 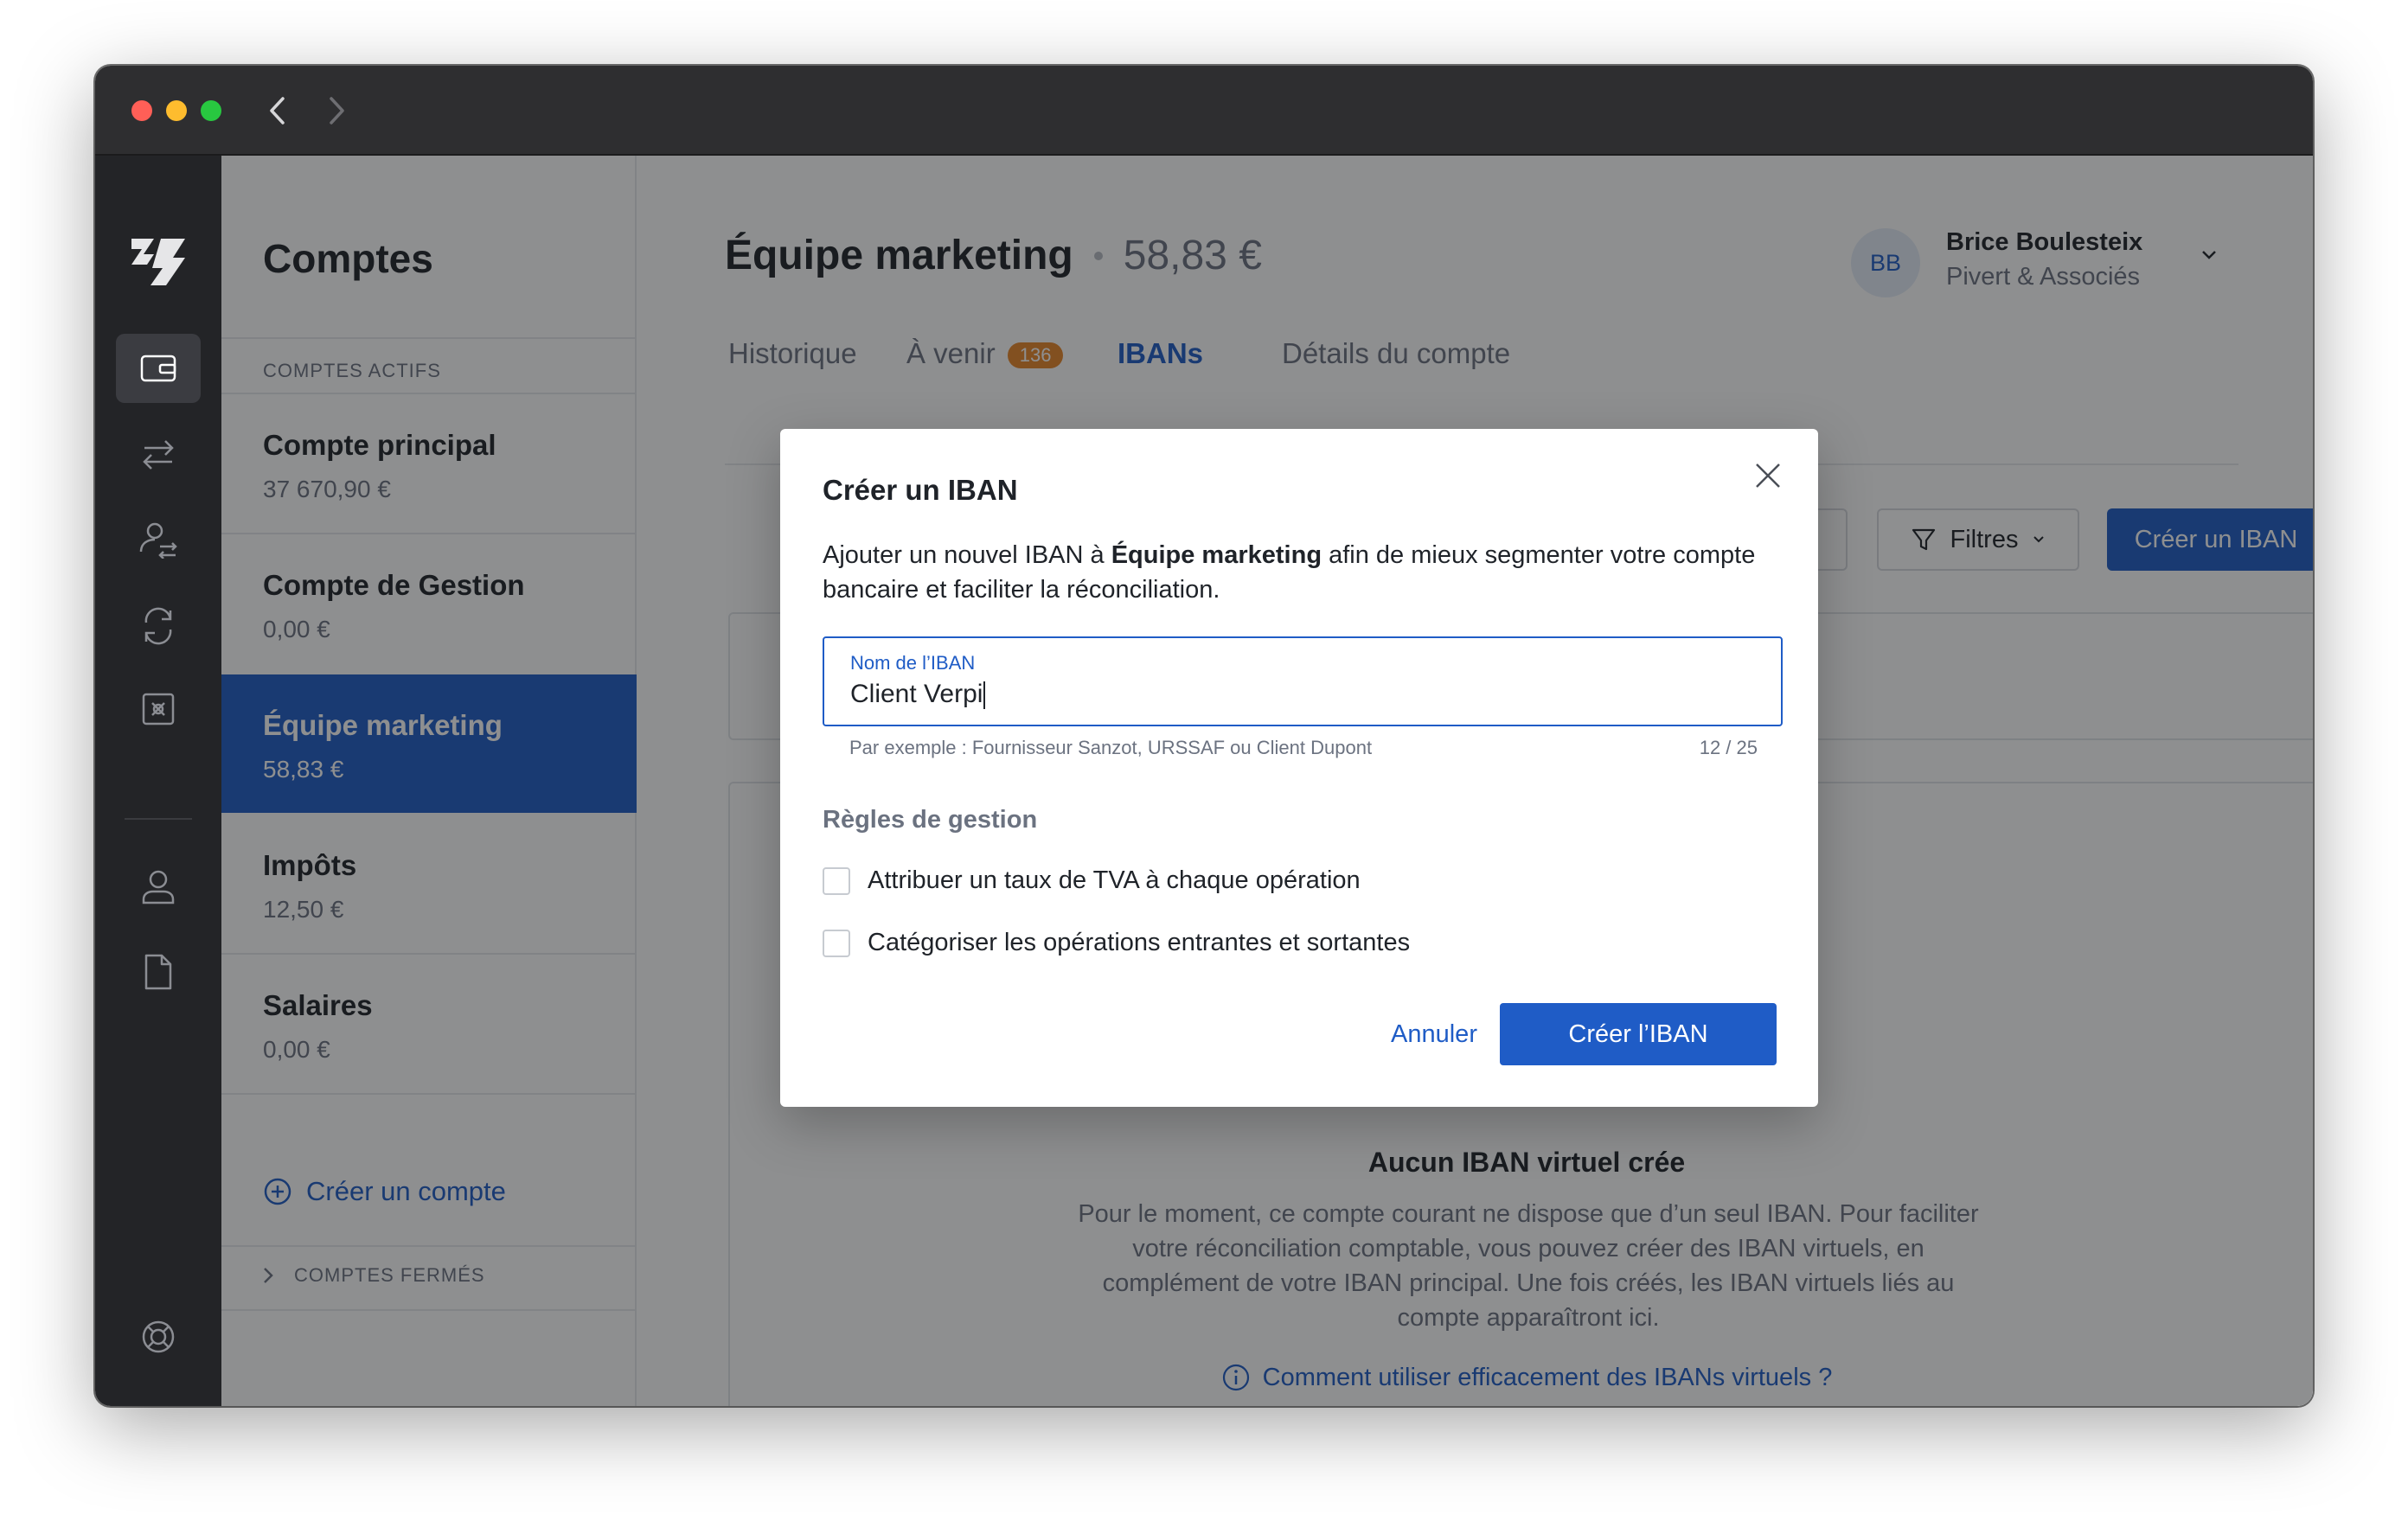 What do you see at coordinates (1638, 1034) in the screenshot?
I see `create-iban-submit-button: Créer l’IBAN` at bounding box center [1638, 1034].